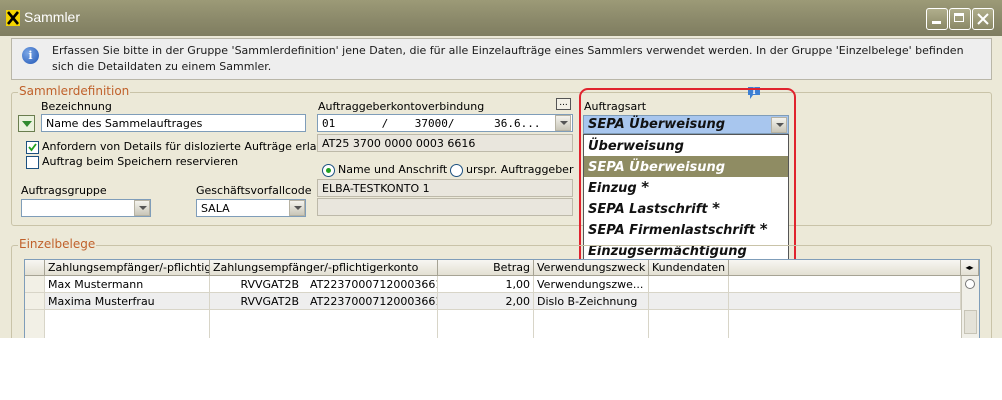 This screenshot has width=1002, height=400. I want to click on address-field, so click(445, 207).